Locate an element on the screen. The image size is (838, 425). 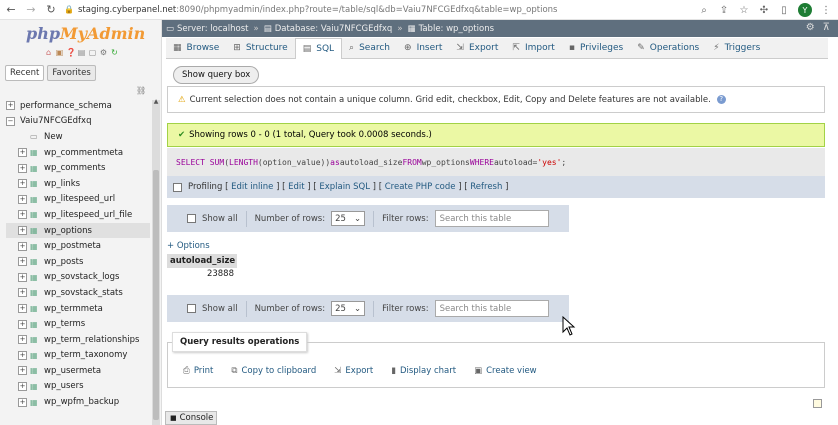
sidebar-item-wp-comments: + ▦ wp_comments is located at coordinates (78, 168).